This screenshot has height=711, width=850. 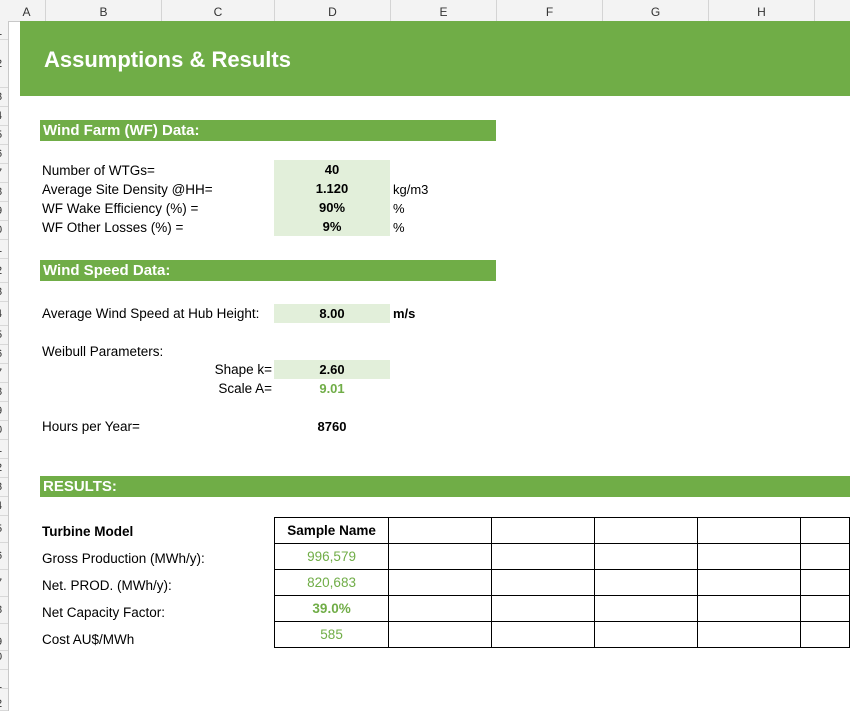 I want to click on turbine-model-cell: Sample Name, so click(x=331, y=530).